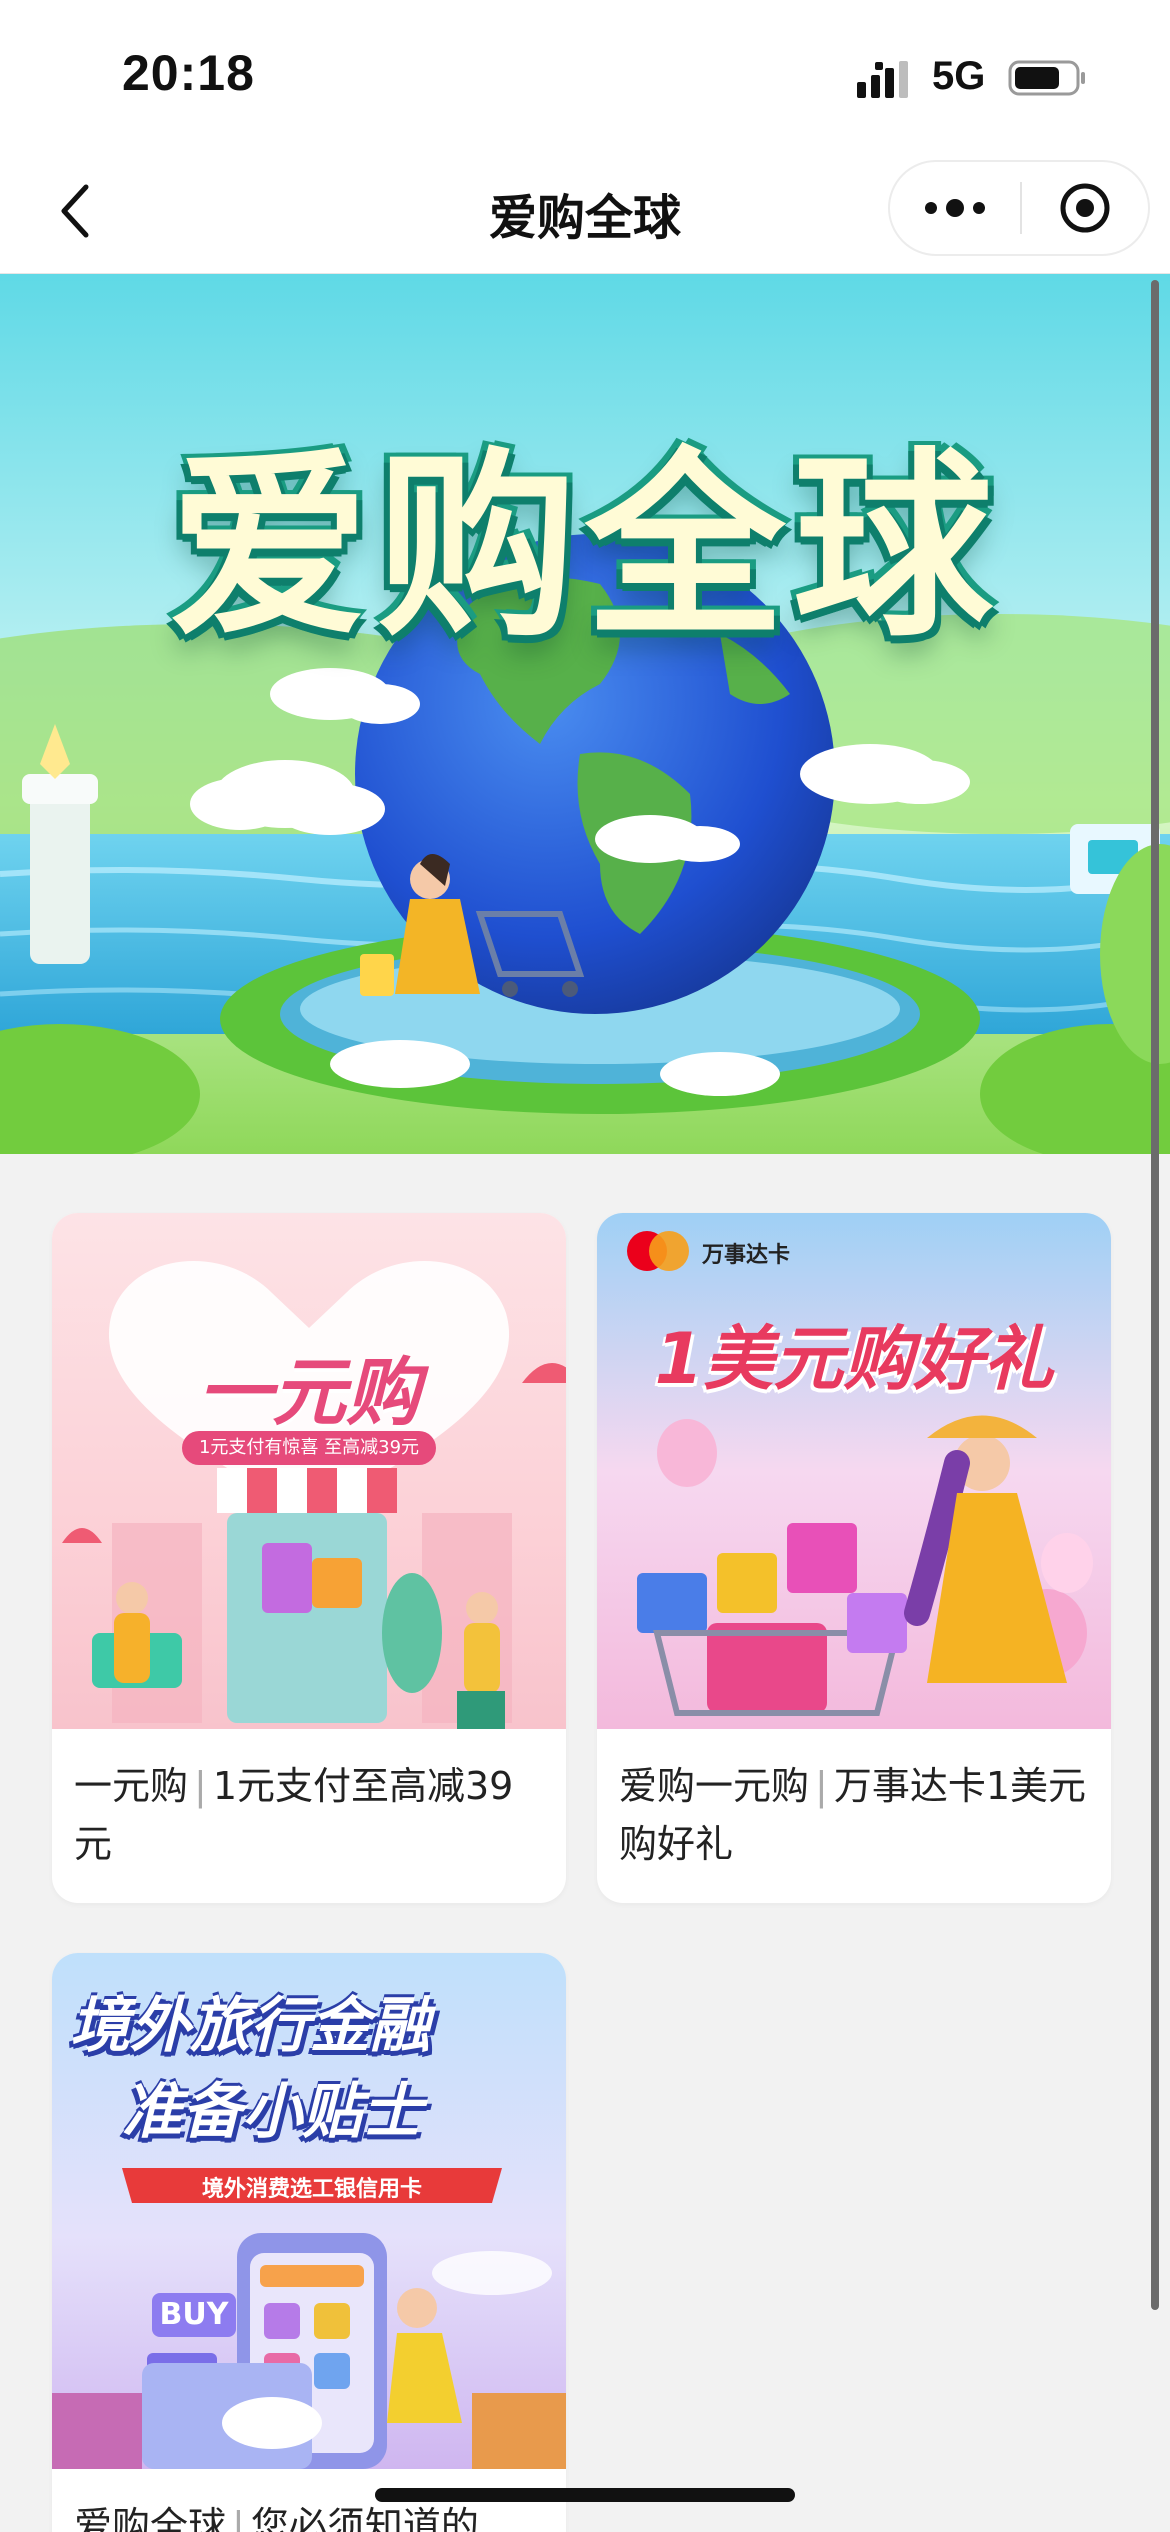 Image resolution: width=1170 pixels, height=2532 pixels. I want to click on promo-card-travel-finance: 境外旅行金融 准备小贴士 境外消费选工银信用卡 BUY 爱购全球 | 您必须知道的, so click(309, 2242).